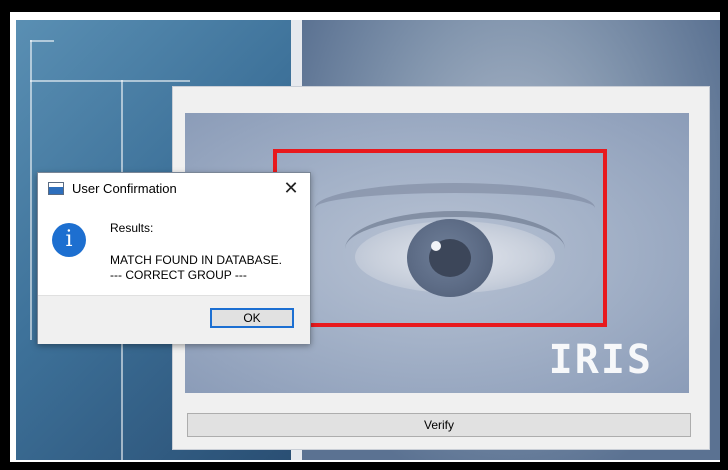 This screenshot has height=470, width=728. I want to click on window-app-icon, so click(56, 188).